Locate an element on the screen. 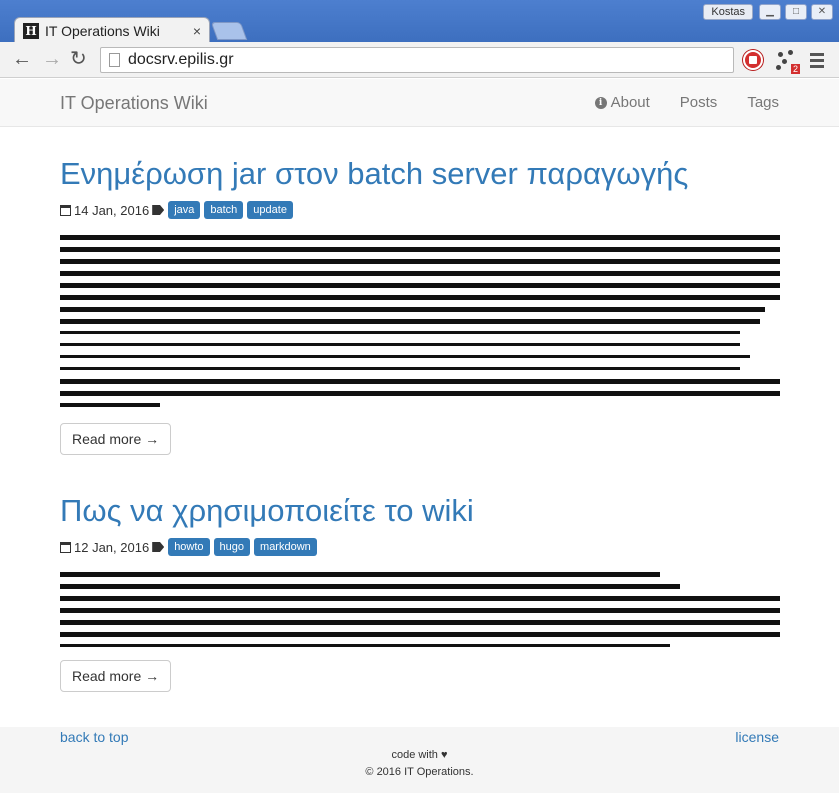  adblock-extension-icon is located at coordinates (753, 60).